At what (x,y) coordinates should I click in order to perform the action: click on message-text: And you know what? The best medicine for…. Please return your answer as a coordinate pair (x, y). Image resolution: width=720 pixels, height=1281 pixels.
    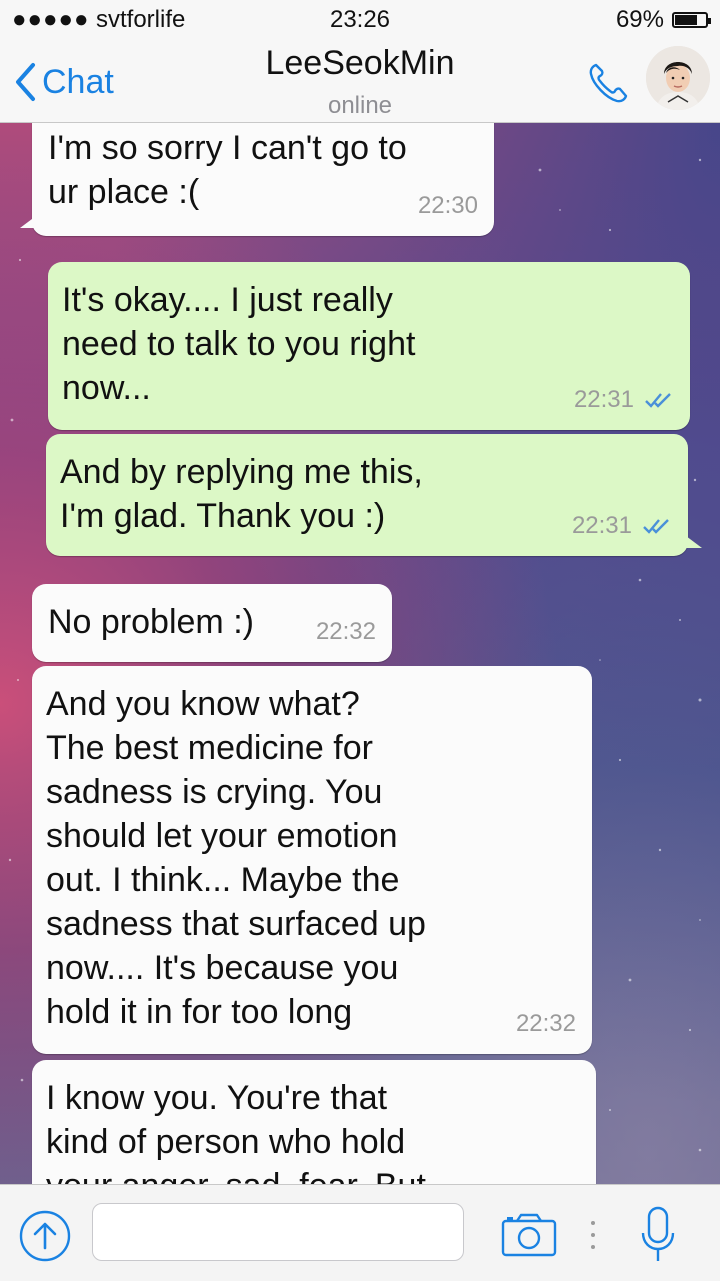
    Looking at the image, I should click on (236, 858).